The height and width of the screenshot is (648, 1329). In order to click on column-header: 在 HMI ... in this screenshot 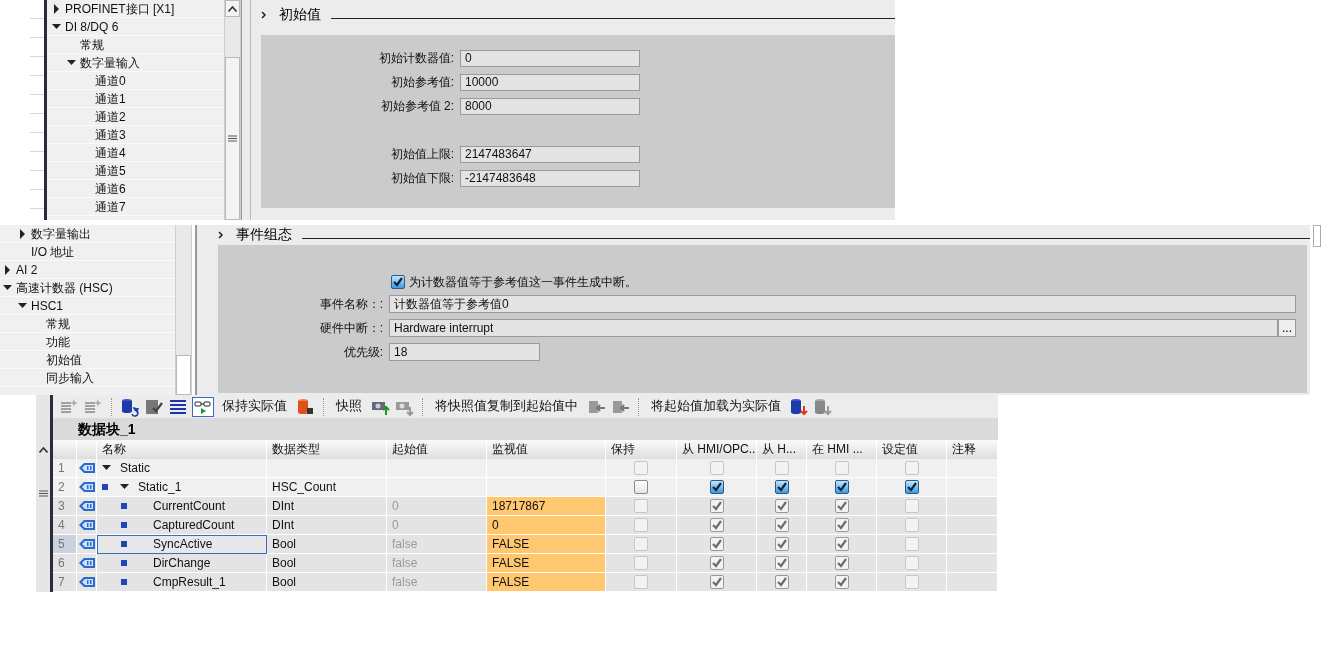, I will do `click(842, 449)`.